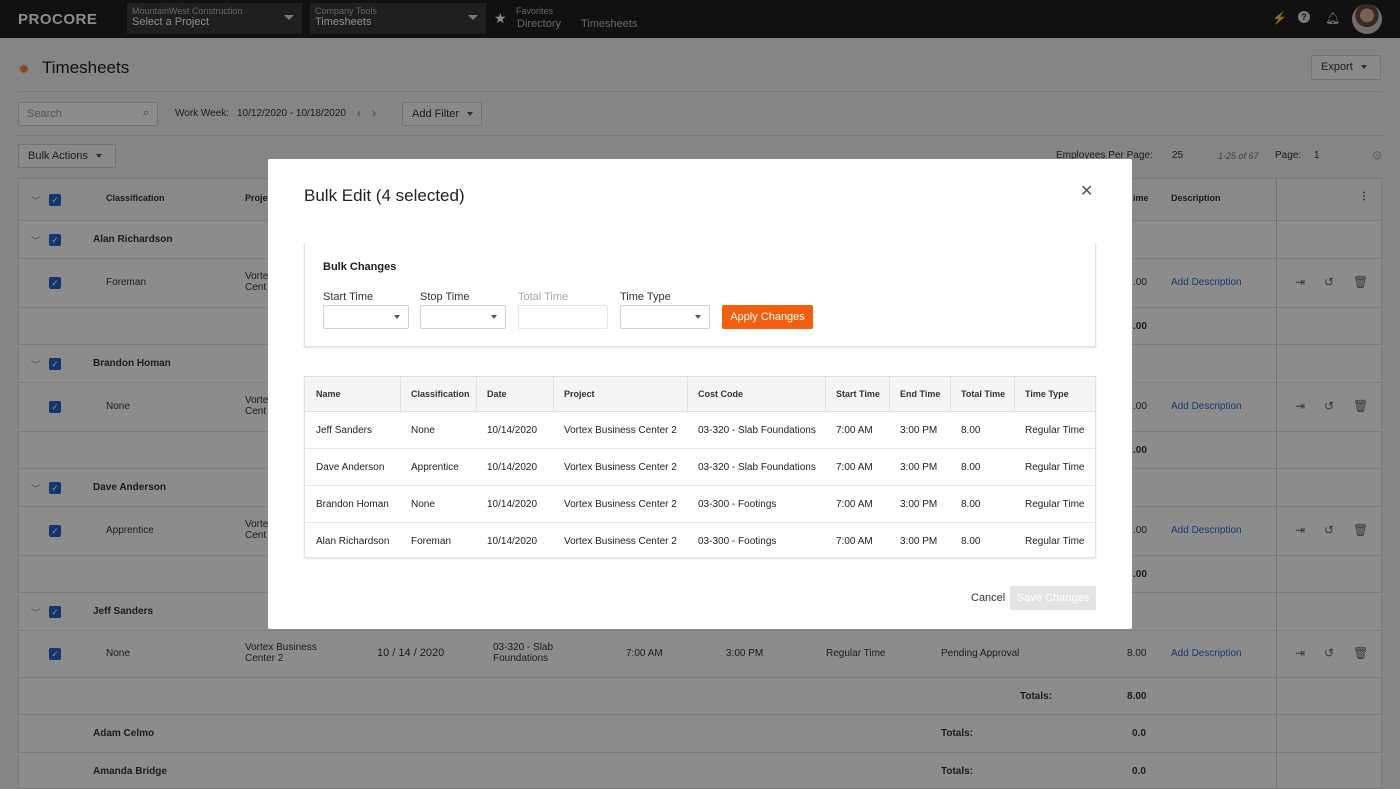 This screenshot has height=789, width=1400. Describe the element at coordinates (497, 394) in the screenshot. I see `column-header: Date` at that location.